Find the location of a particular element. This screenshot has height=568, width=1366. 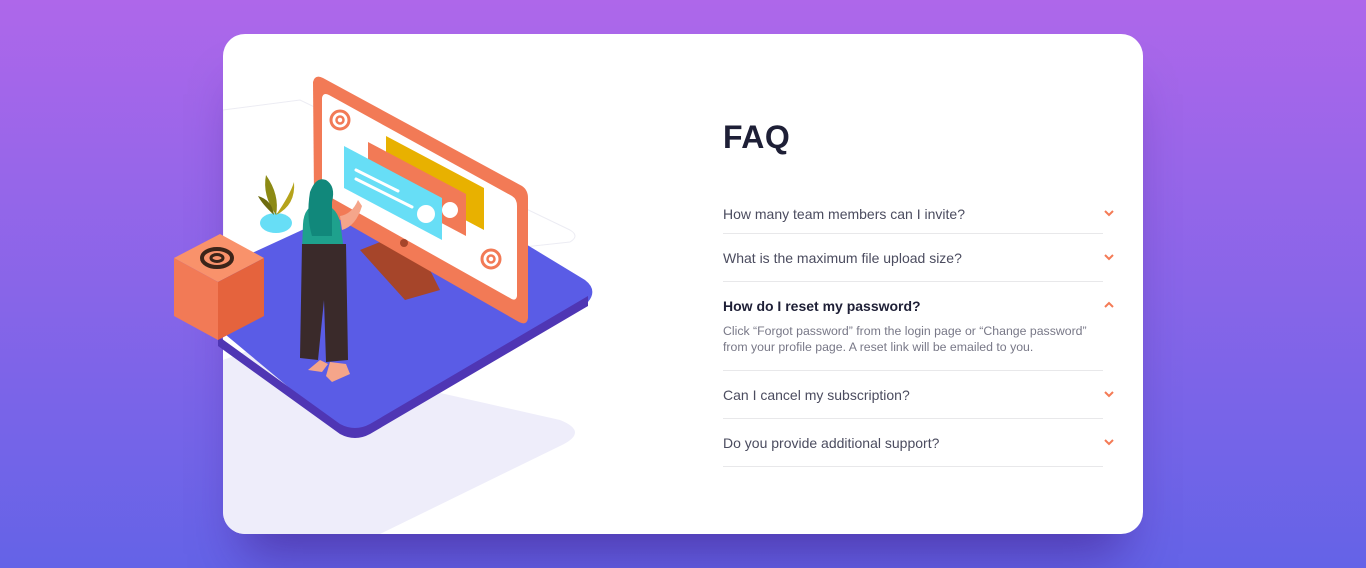

faq-question: How many team members can I invite? is located at coordinates (913, 213).